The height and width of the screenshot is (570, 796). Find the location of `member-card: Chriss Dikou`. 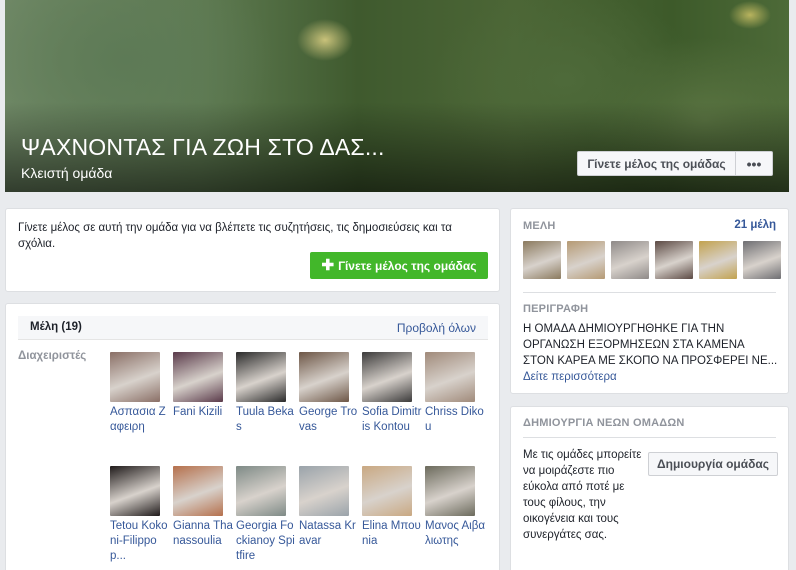

member-card: Chriss Dikou is located at coordinates (455, 393).